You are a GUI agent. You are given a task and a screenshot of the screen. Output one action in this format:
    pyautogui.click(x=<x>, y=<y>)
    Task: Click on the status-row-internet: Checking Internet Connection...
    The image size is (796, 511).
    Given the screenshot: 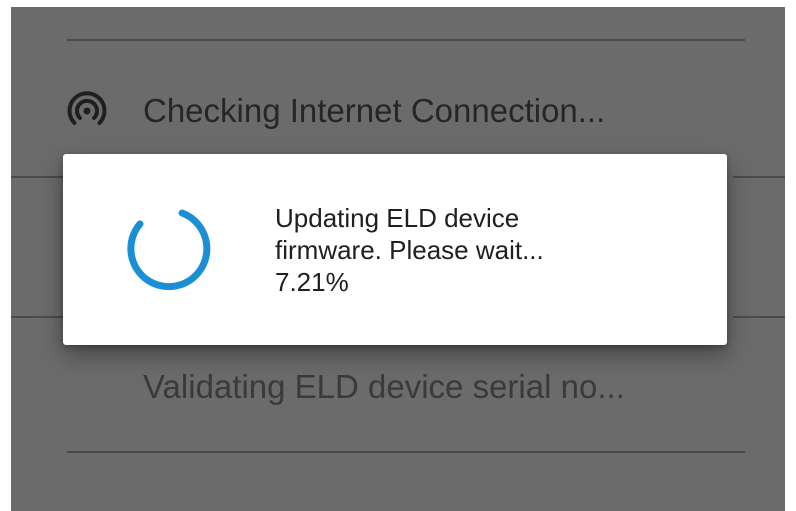 What is the action you would take?
    pyautogui.click(x=335, y=111)
    